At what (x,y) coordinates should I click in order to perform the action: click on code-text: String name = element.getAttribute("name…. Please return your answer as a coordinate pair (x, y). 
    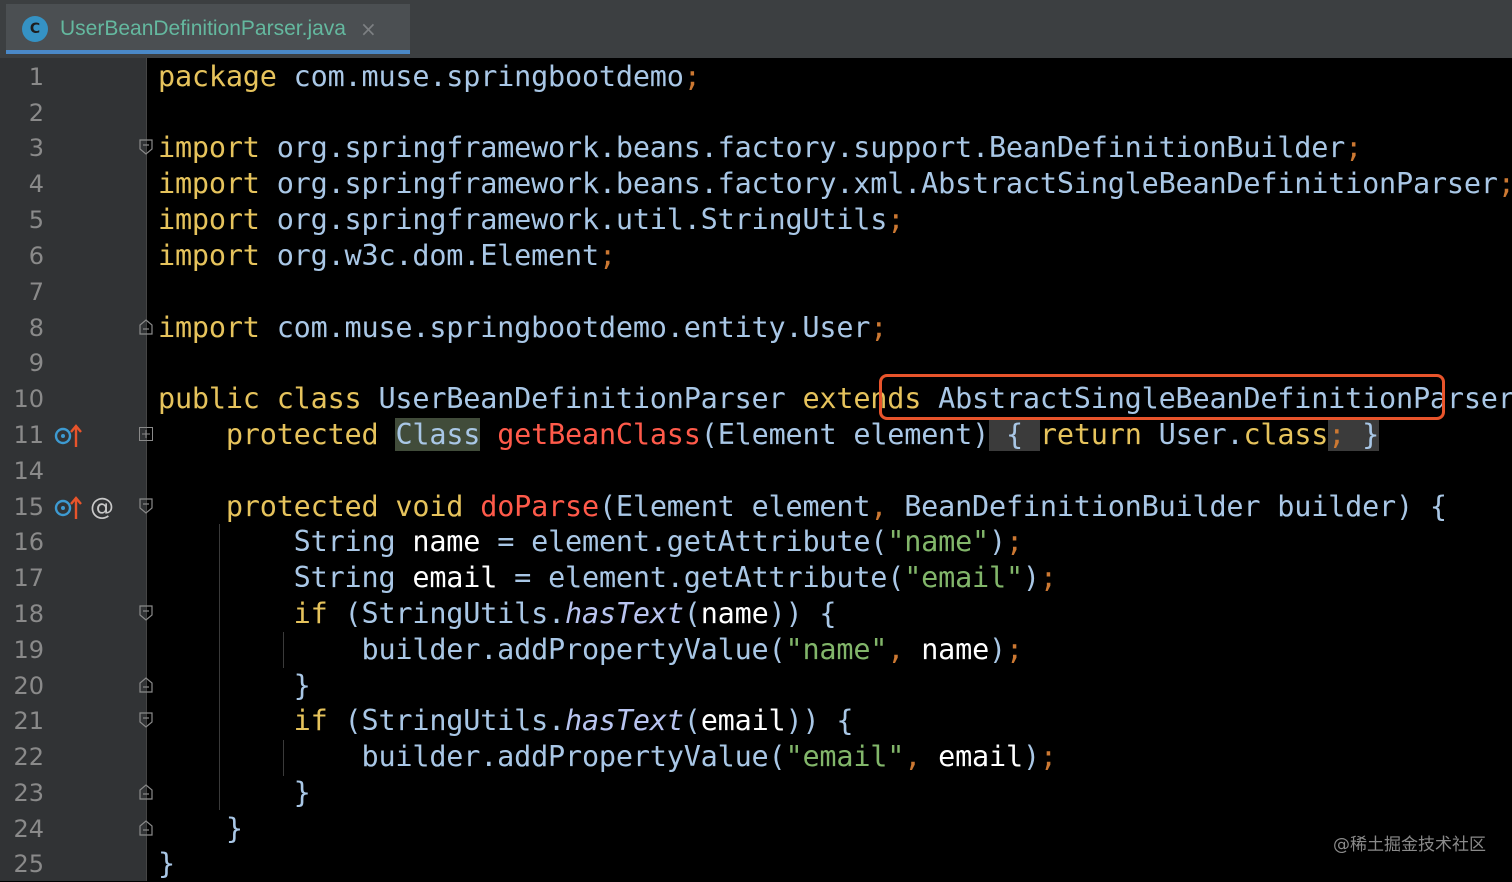
    Looking at the image, I should click on (658, 541).